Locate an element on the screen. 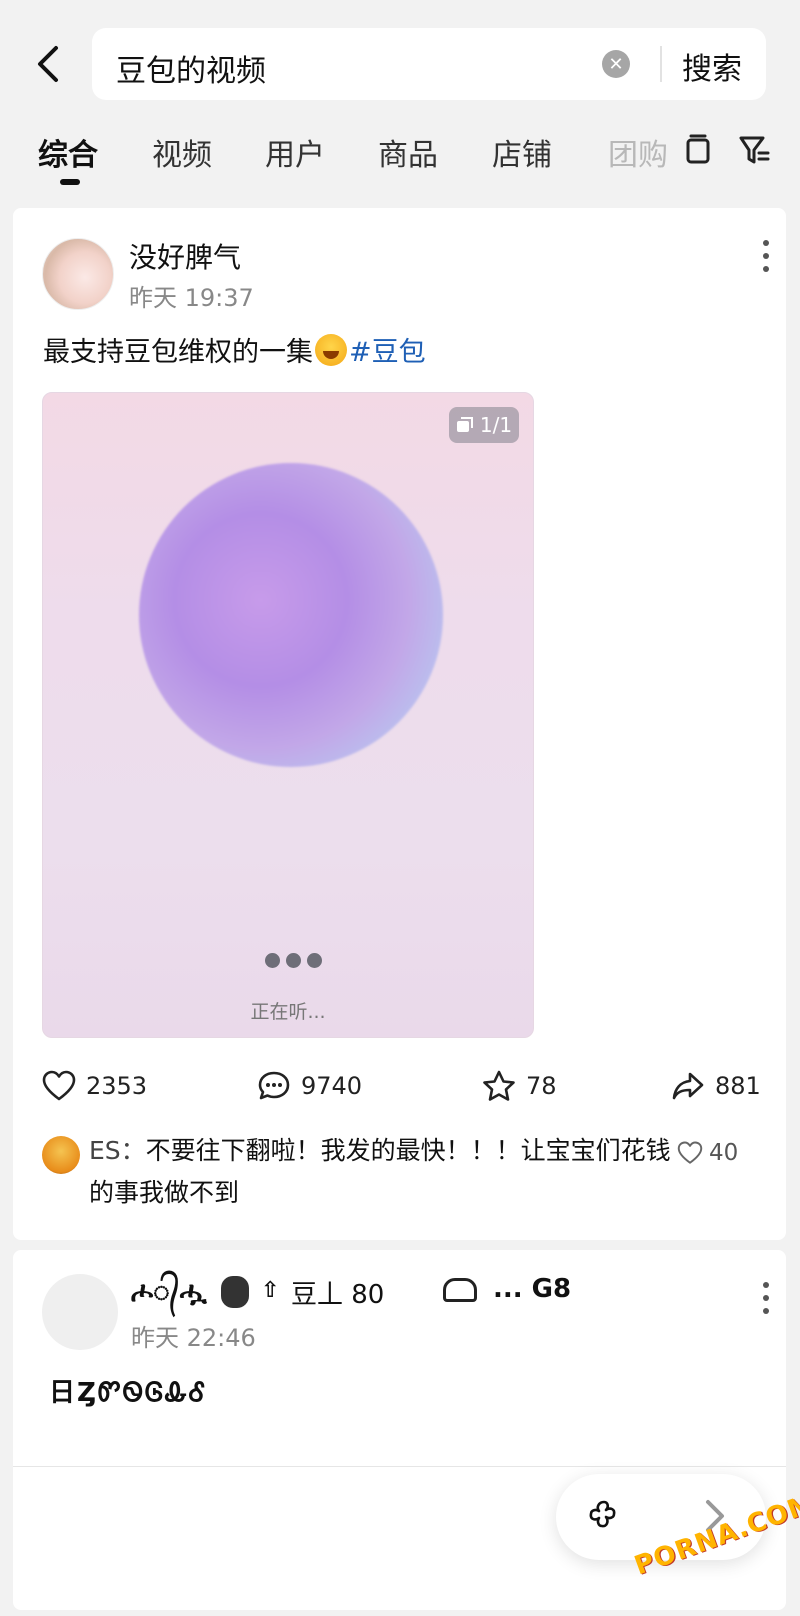 The width and height of the screenshot is (800, 1616). back-button is located at coordinates (48, 64).